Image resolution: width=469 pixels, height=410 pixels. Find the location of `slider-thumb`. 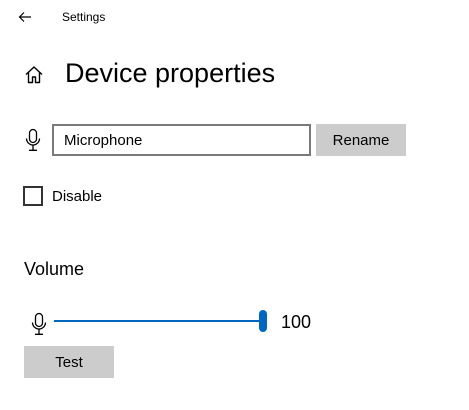

slider-thumb is located at coordinates (263, 321).